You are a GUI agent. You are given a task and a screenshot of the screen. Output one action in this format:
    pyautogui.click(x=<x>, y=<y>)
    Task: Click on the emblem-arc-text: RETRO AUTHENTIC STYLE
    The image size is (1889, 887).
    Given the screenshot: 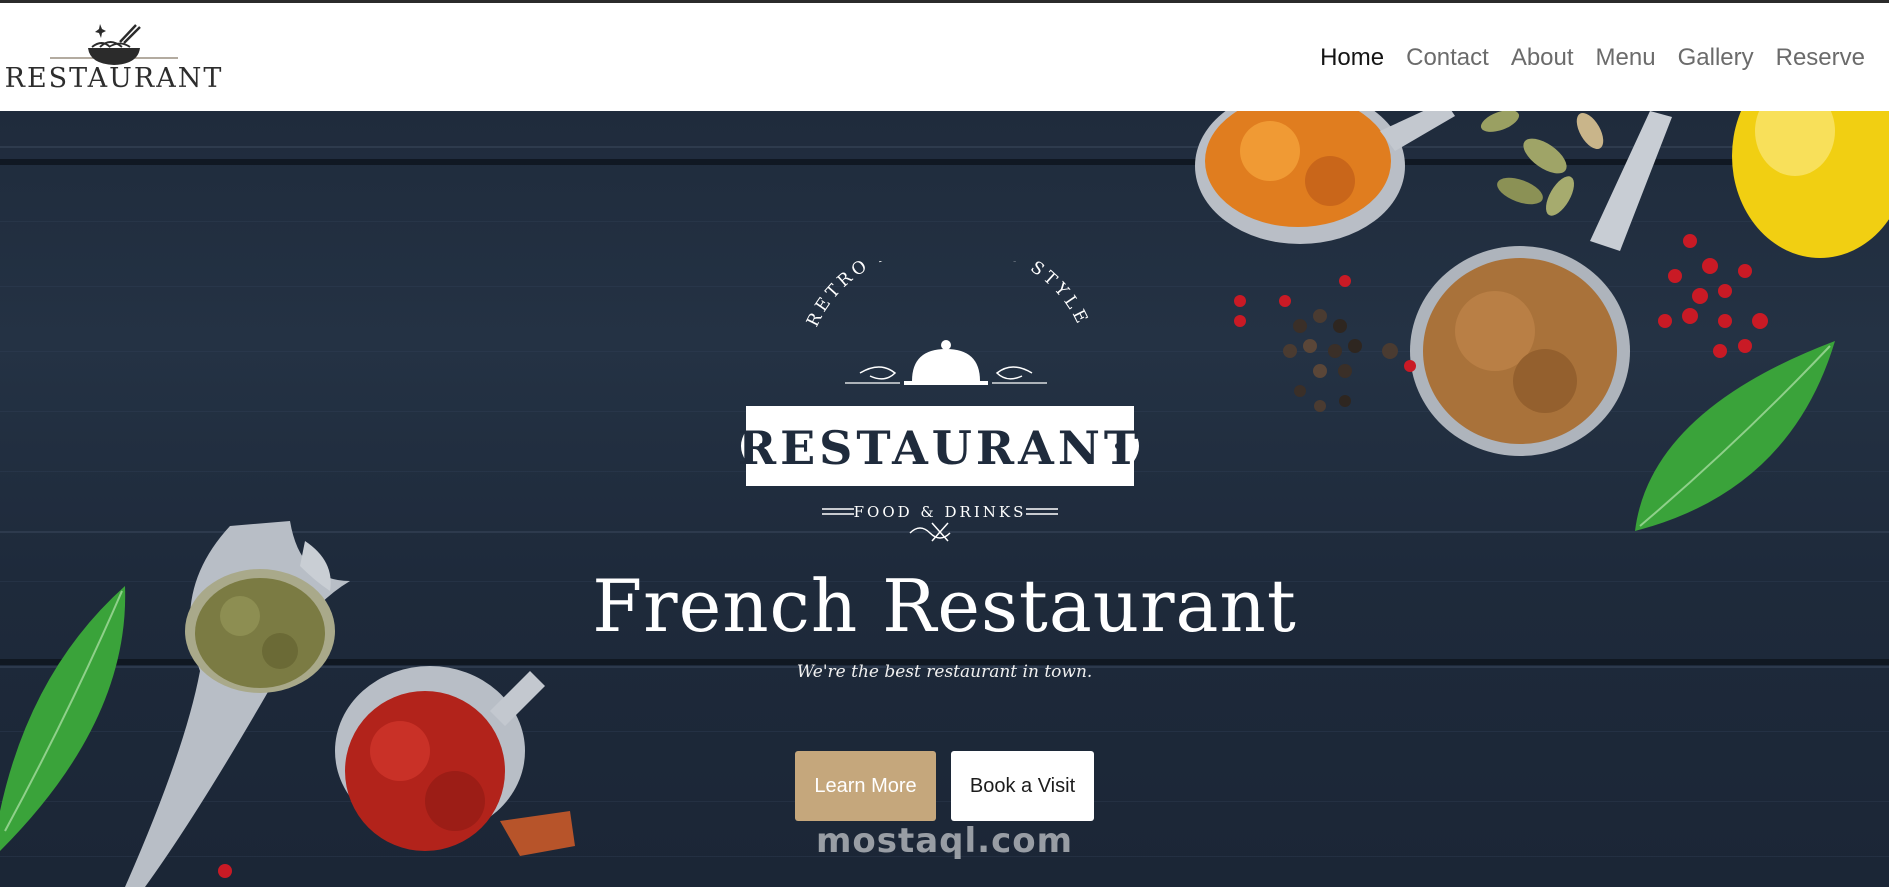 What is the action you would take?
    pyautogui.click(x=946, y=295)
    